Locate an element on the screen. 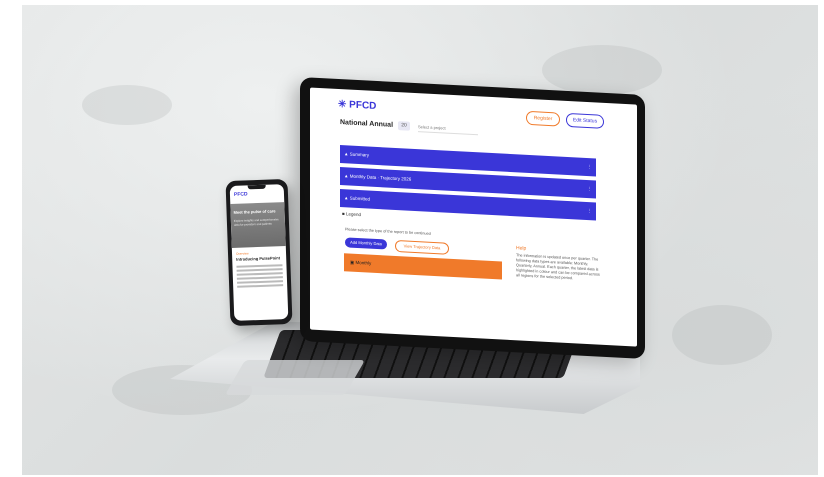  register-button: Register is located at coordinates (543, 118).